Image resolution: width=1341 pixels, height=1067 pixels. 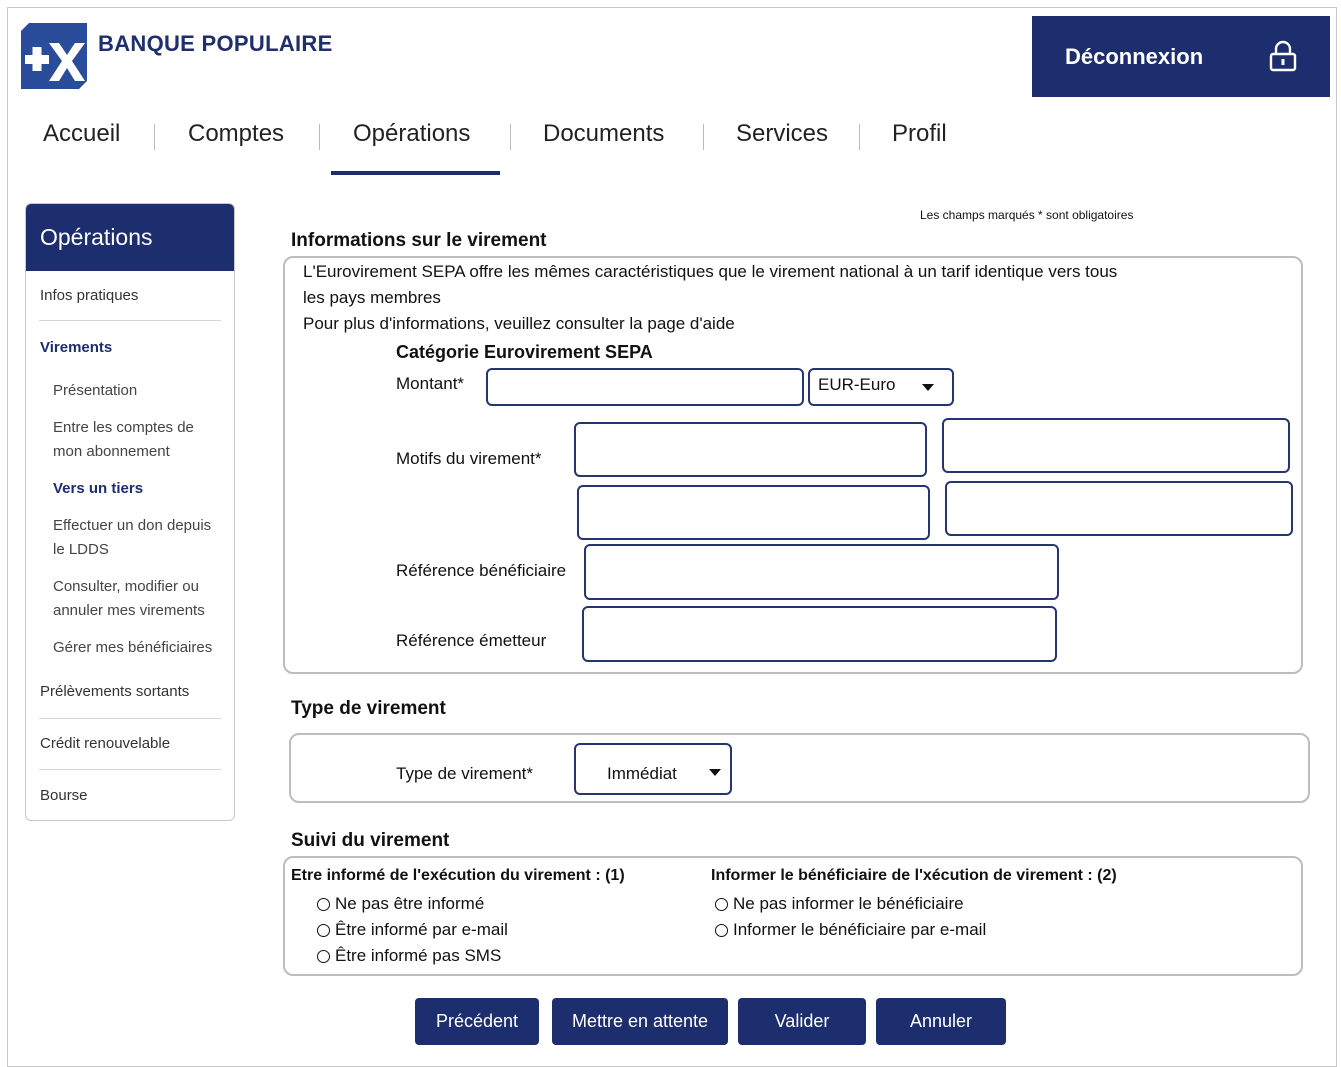 What do you see at coordinates (419, 240) in the screenshot?
I see `info-section-title: Informations sur le virement` at bounding box center [419, 240].